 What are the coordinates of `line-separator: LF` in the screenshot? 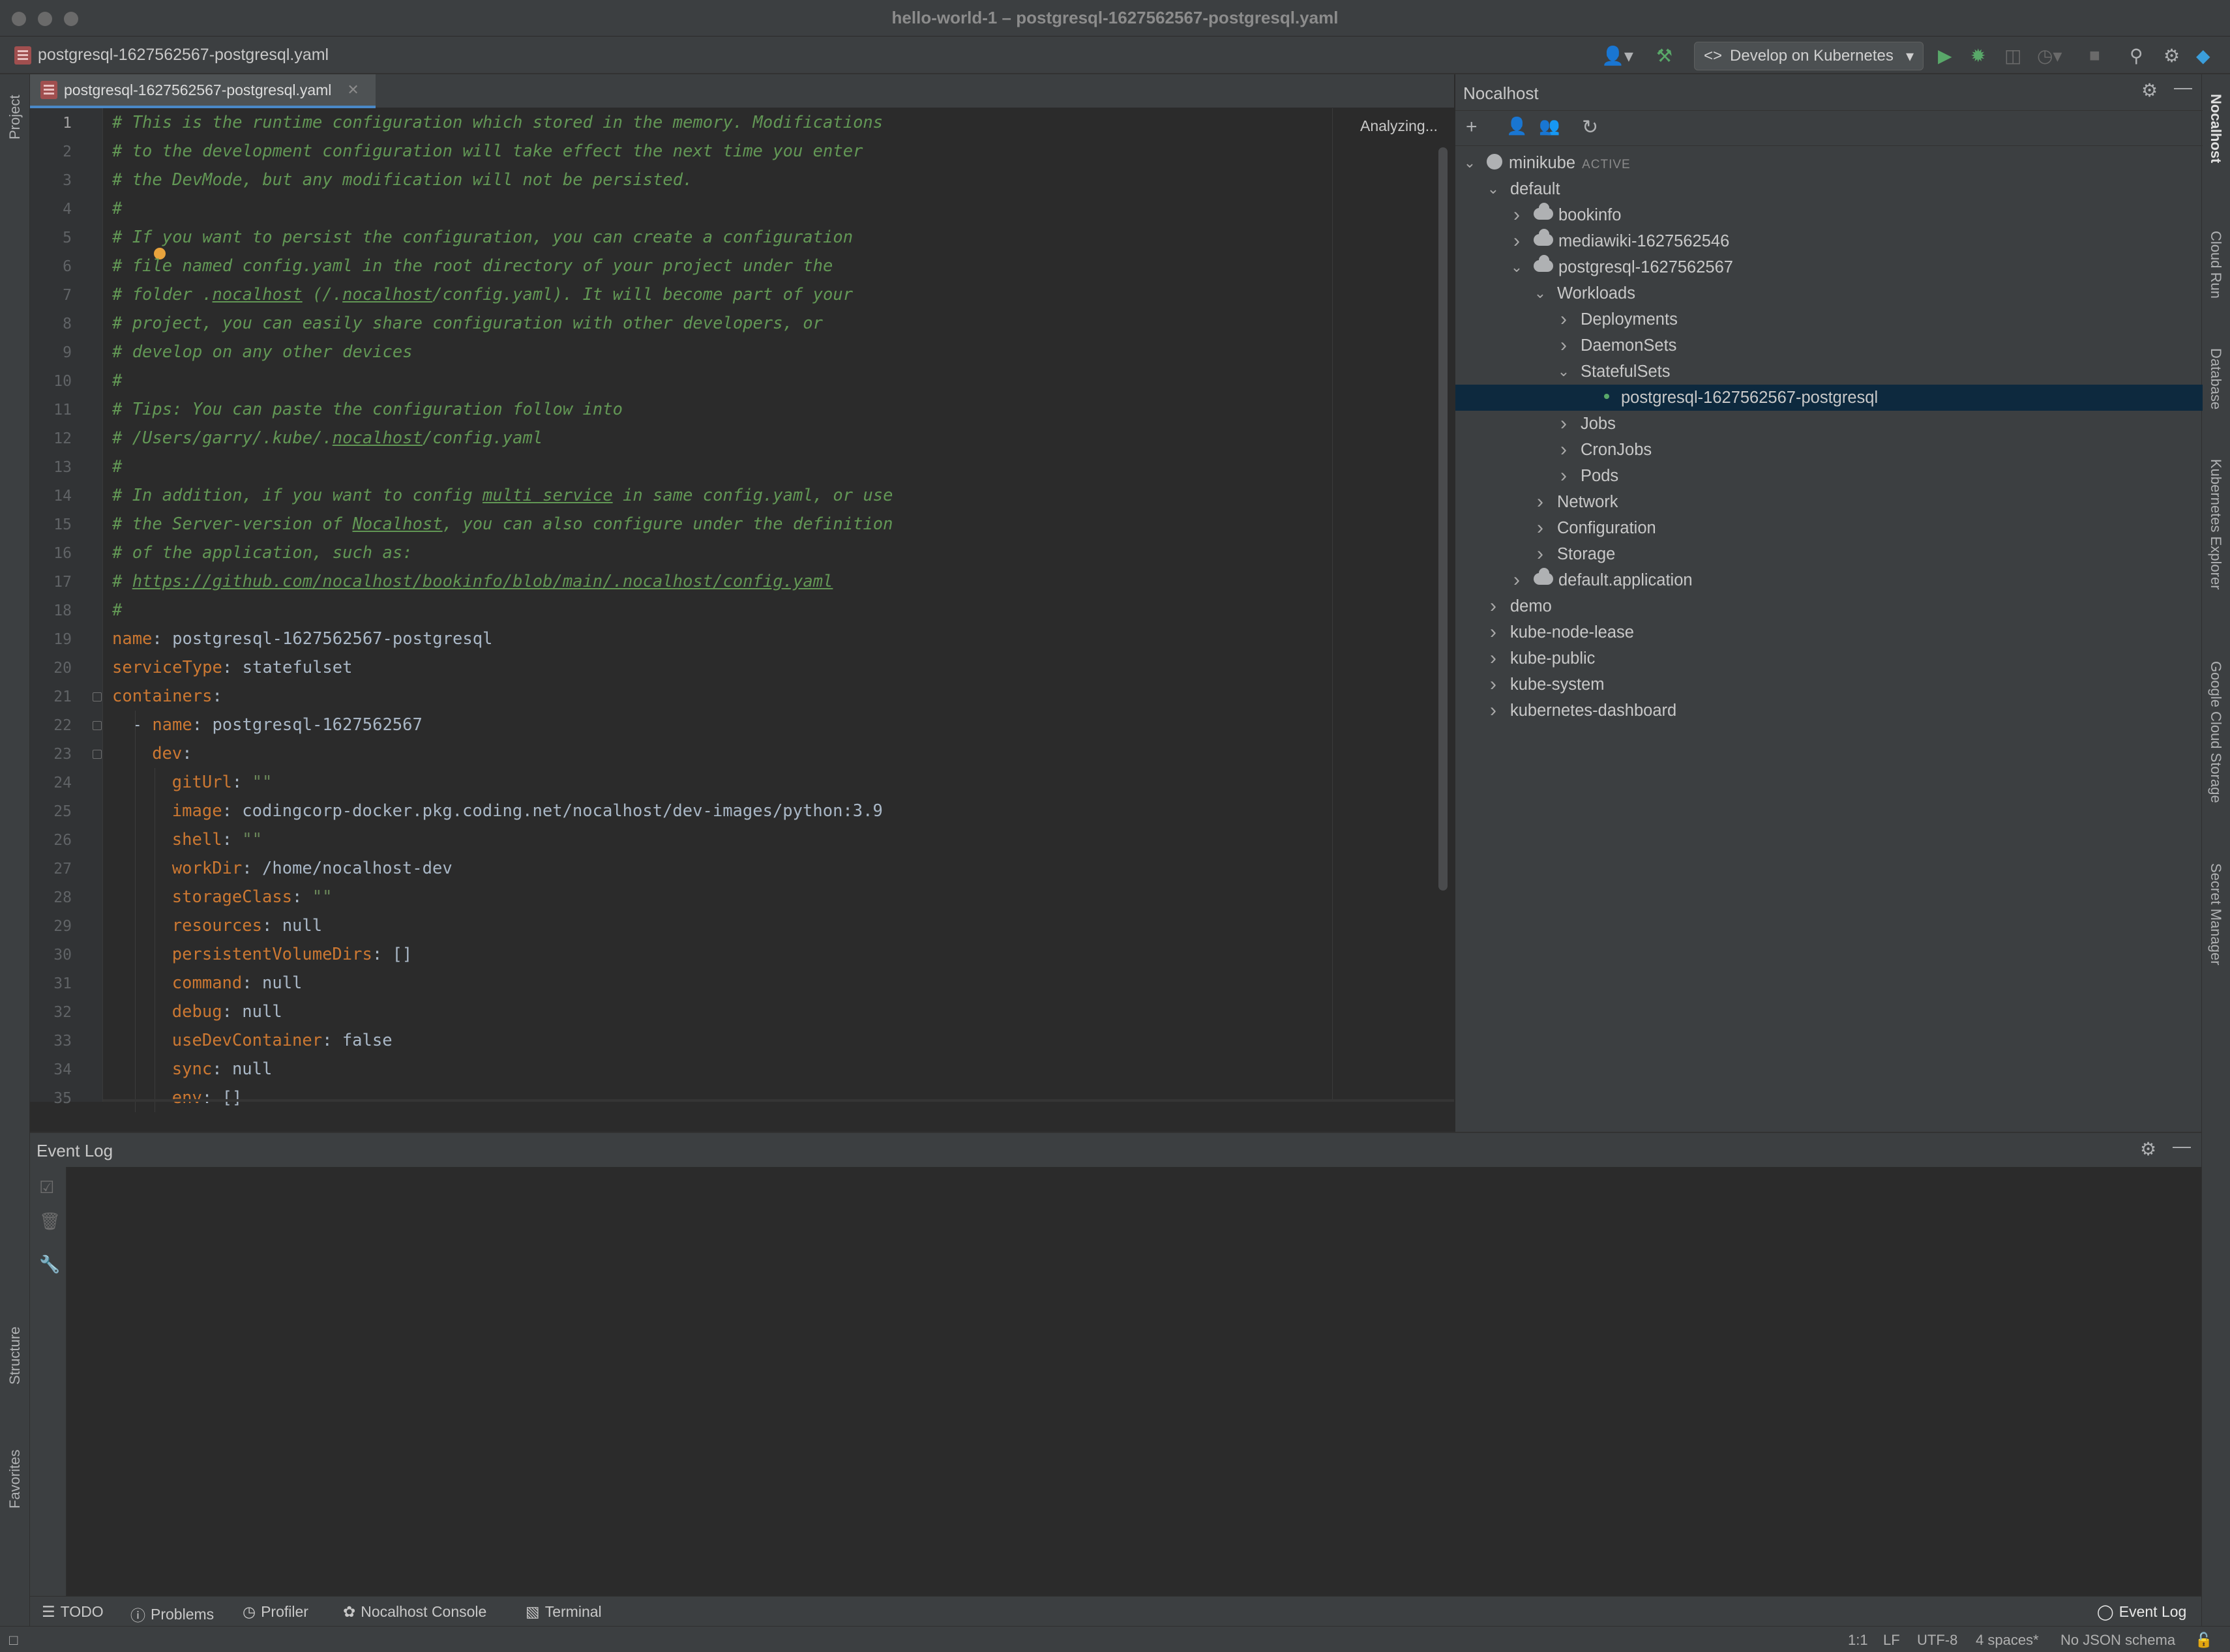 It's located at (1891, 1640).